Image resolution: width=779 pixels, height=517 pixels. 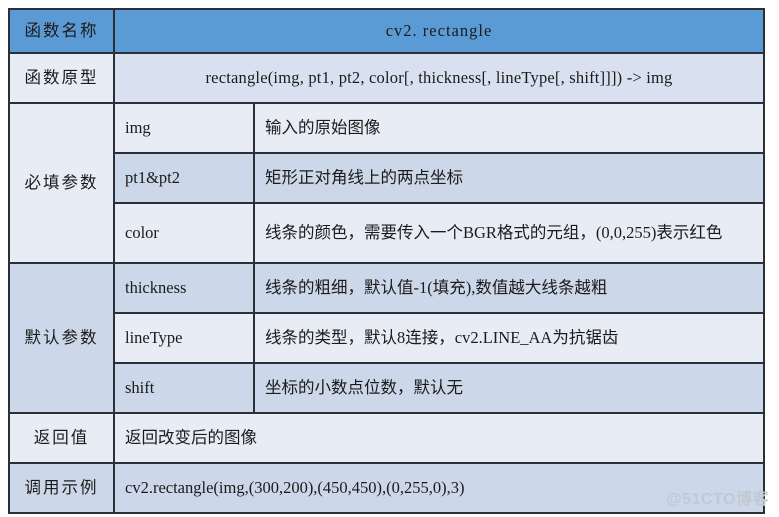 I want to click on param-desc-thickness: 线条的粗细，默认值-1(填充),数值越大线条越粗, so click(x=509, y=288).